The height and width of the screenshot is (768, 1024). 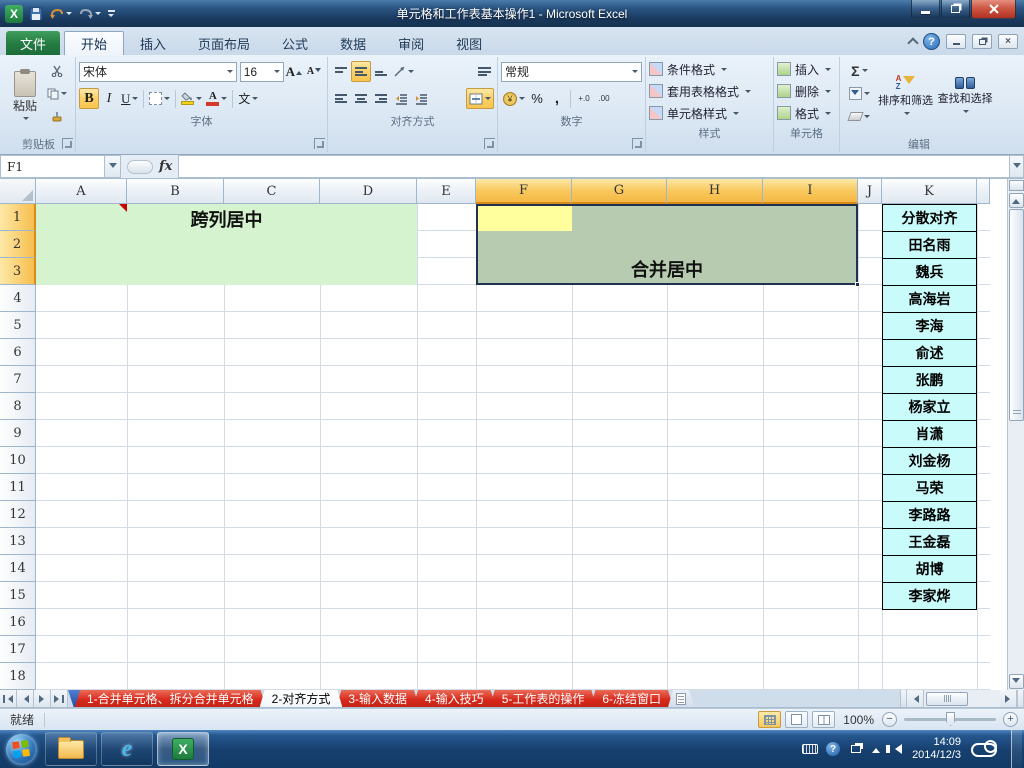 I want to click on italic-button: I, so click(x=109, y=98).